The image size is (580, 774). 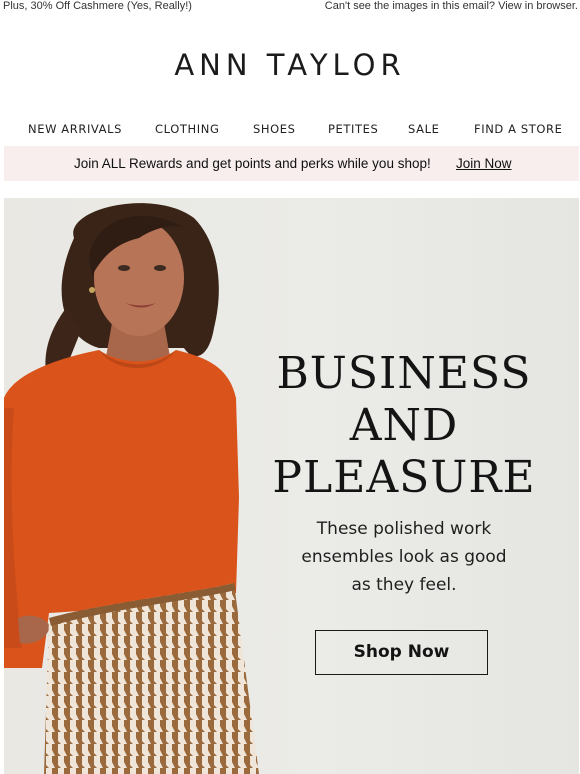 What do you see at coordinates (404, 529) in the screenshot?
I see `subtext-line-1: These polished work` at bounding box center [404, 529].